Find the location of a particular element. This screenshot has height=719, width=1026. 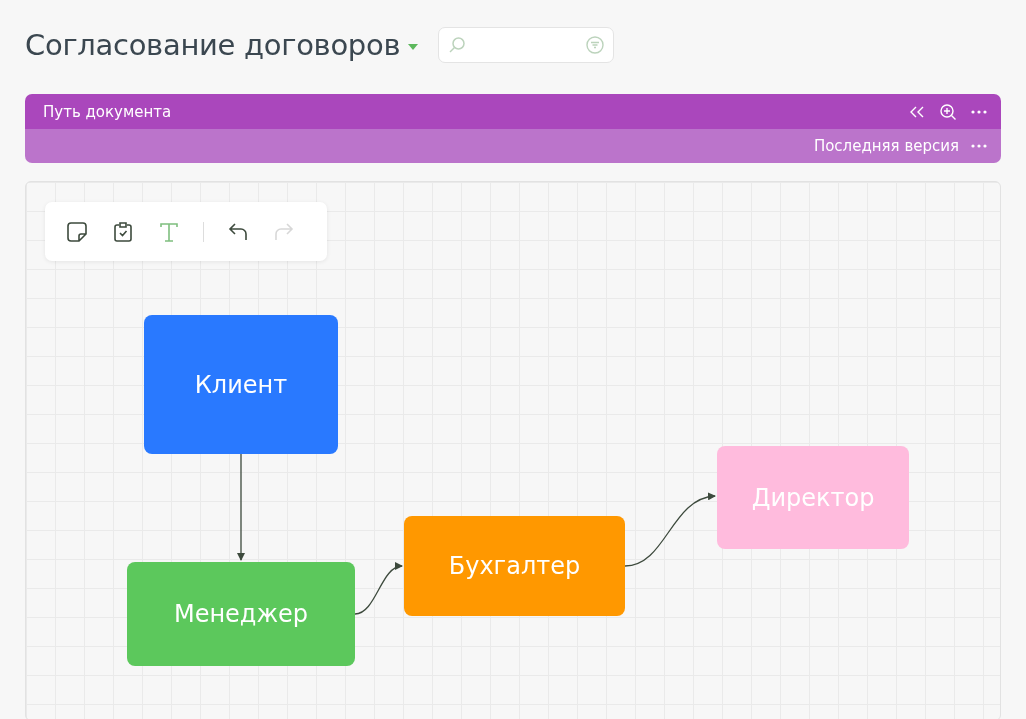

search-icon is located at coordinates (457, 44).